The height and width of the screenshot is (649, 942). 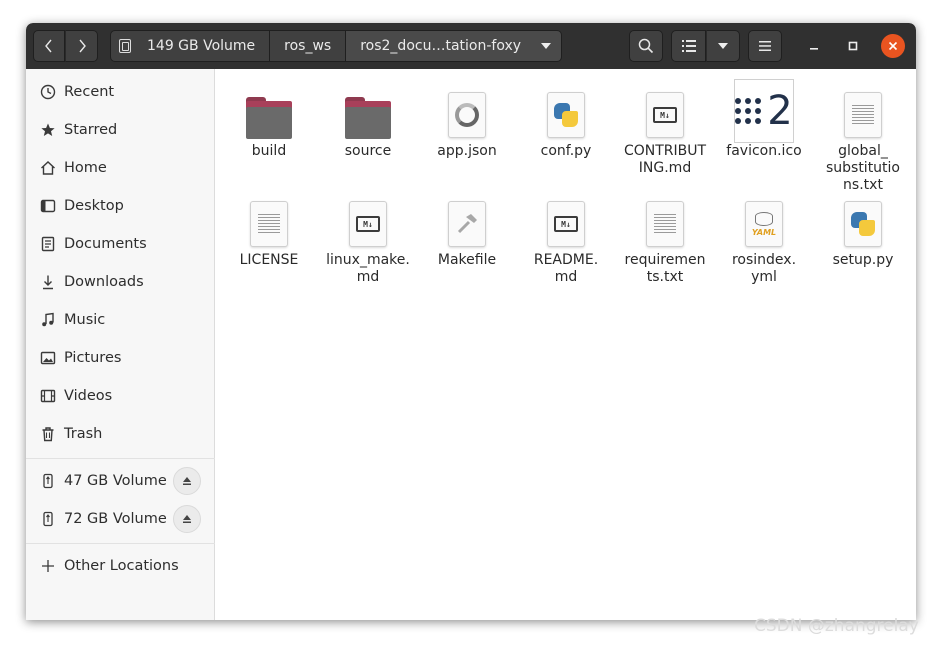 What do you see at coordinates (836, 626) in the screenshot?
I see `watermark: CSDN @zhangrelay` at bounding box center [836, 626].